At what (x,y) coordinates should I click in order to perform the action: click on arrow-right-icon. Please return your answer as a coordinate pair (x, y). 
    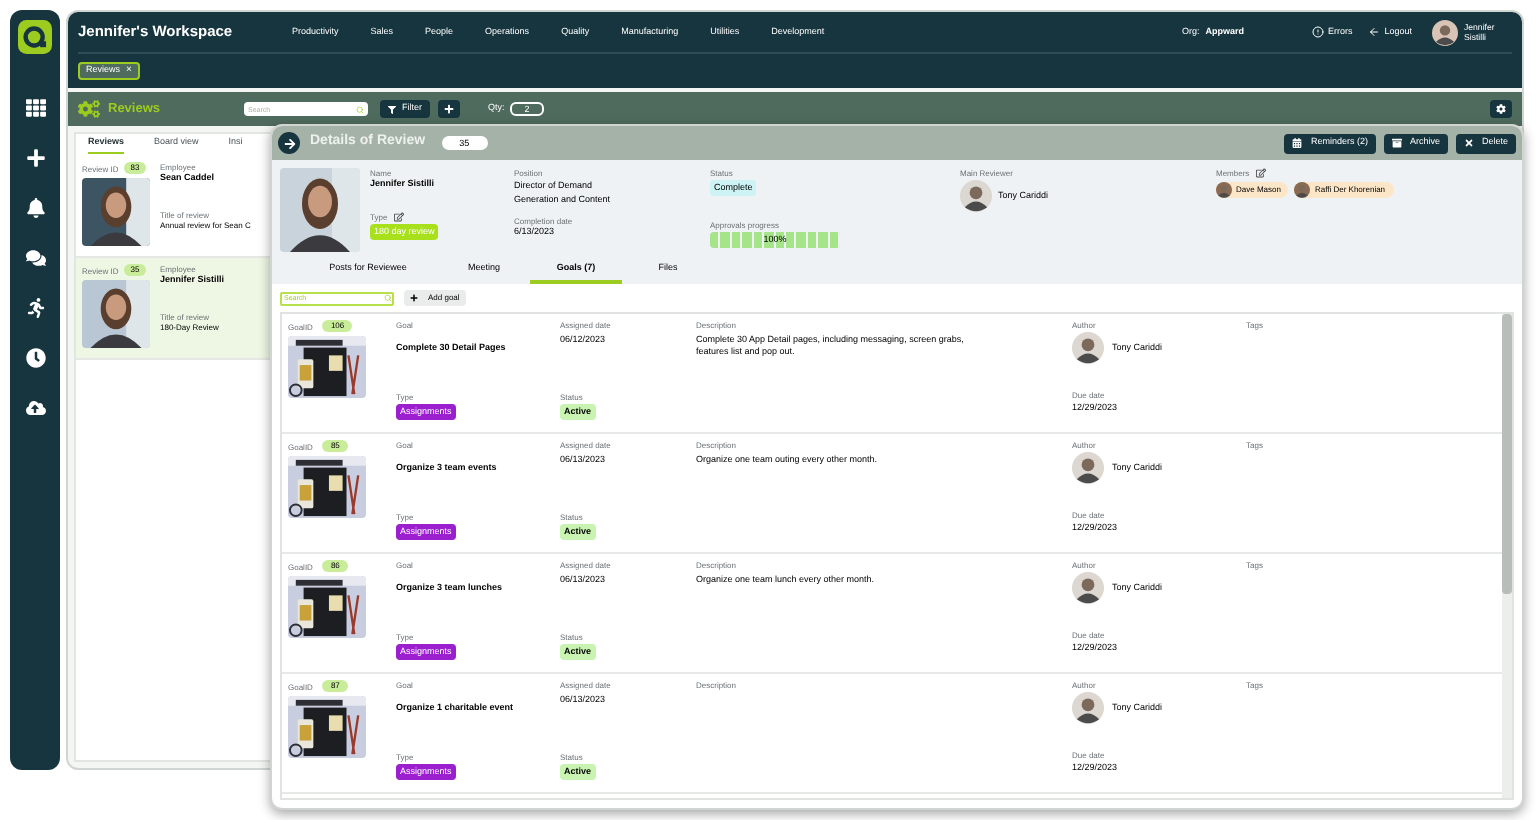
    Looking at the image, I should click on (289, 143).